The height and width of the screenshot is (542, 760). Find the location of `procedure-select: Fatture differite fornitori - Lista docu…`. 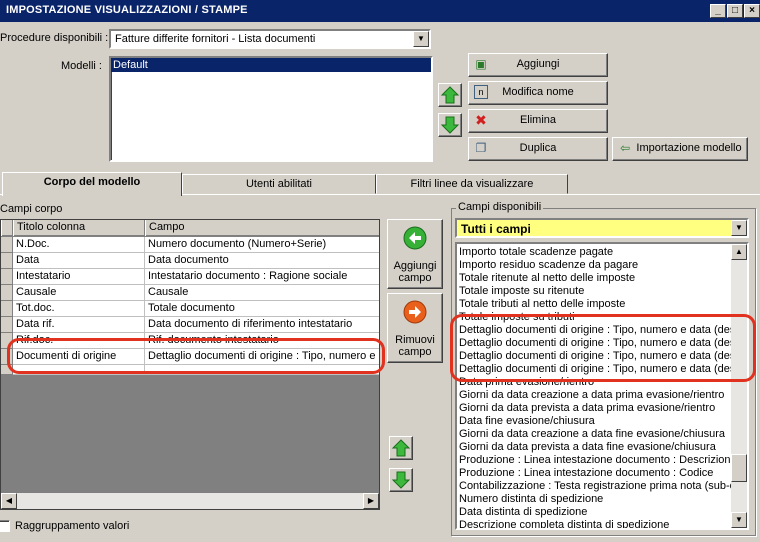

procedure-select: Fatture differite fornitori - Lista docu… is located at coordinates (270, 39).